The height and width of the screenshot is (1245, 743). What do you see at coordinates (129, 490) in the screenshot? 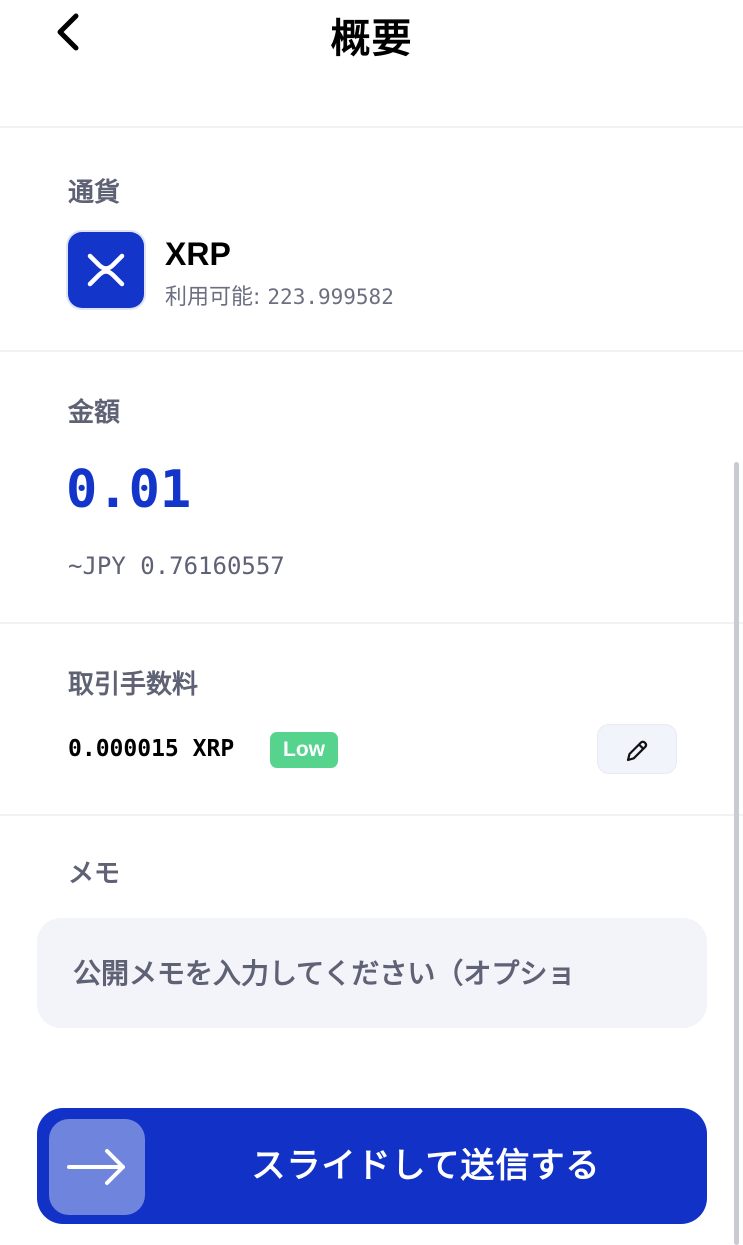
I see `amount-value: 0.01` at bounding box center [129, 490].